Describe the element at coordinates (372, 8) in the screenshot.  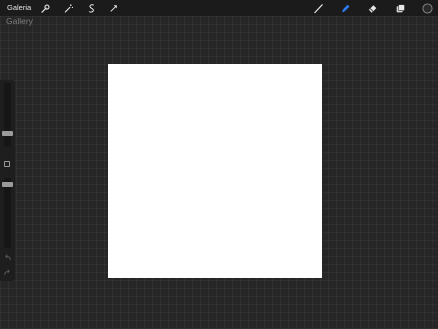
I see `eraser-icon` at that location.